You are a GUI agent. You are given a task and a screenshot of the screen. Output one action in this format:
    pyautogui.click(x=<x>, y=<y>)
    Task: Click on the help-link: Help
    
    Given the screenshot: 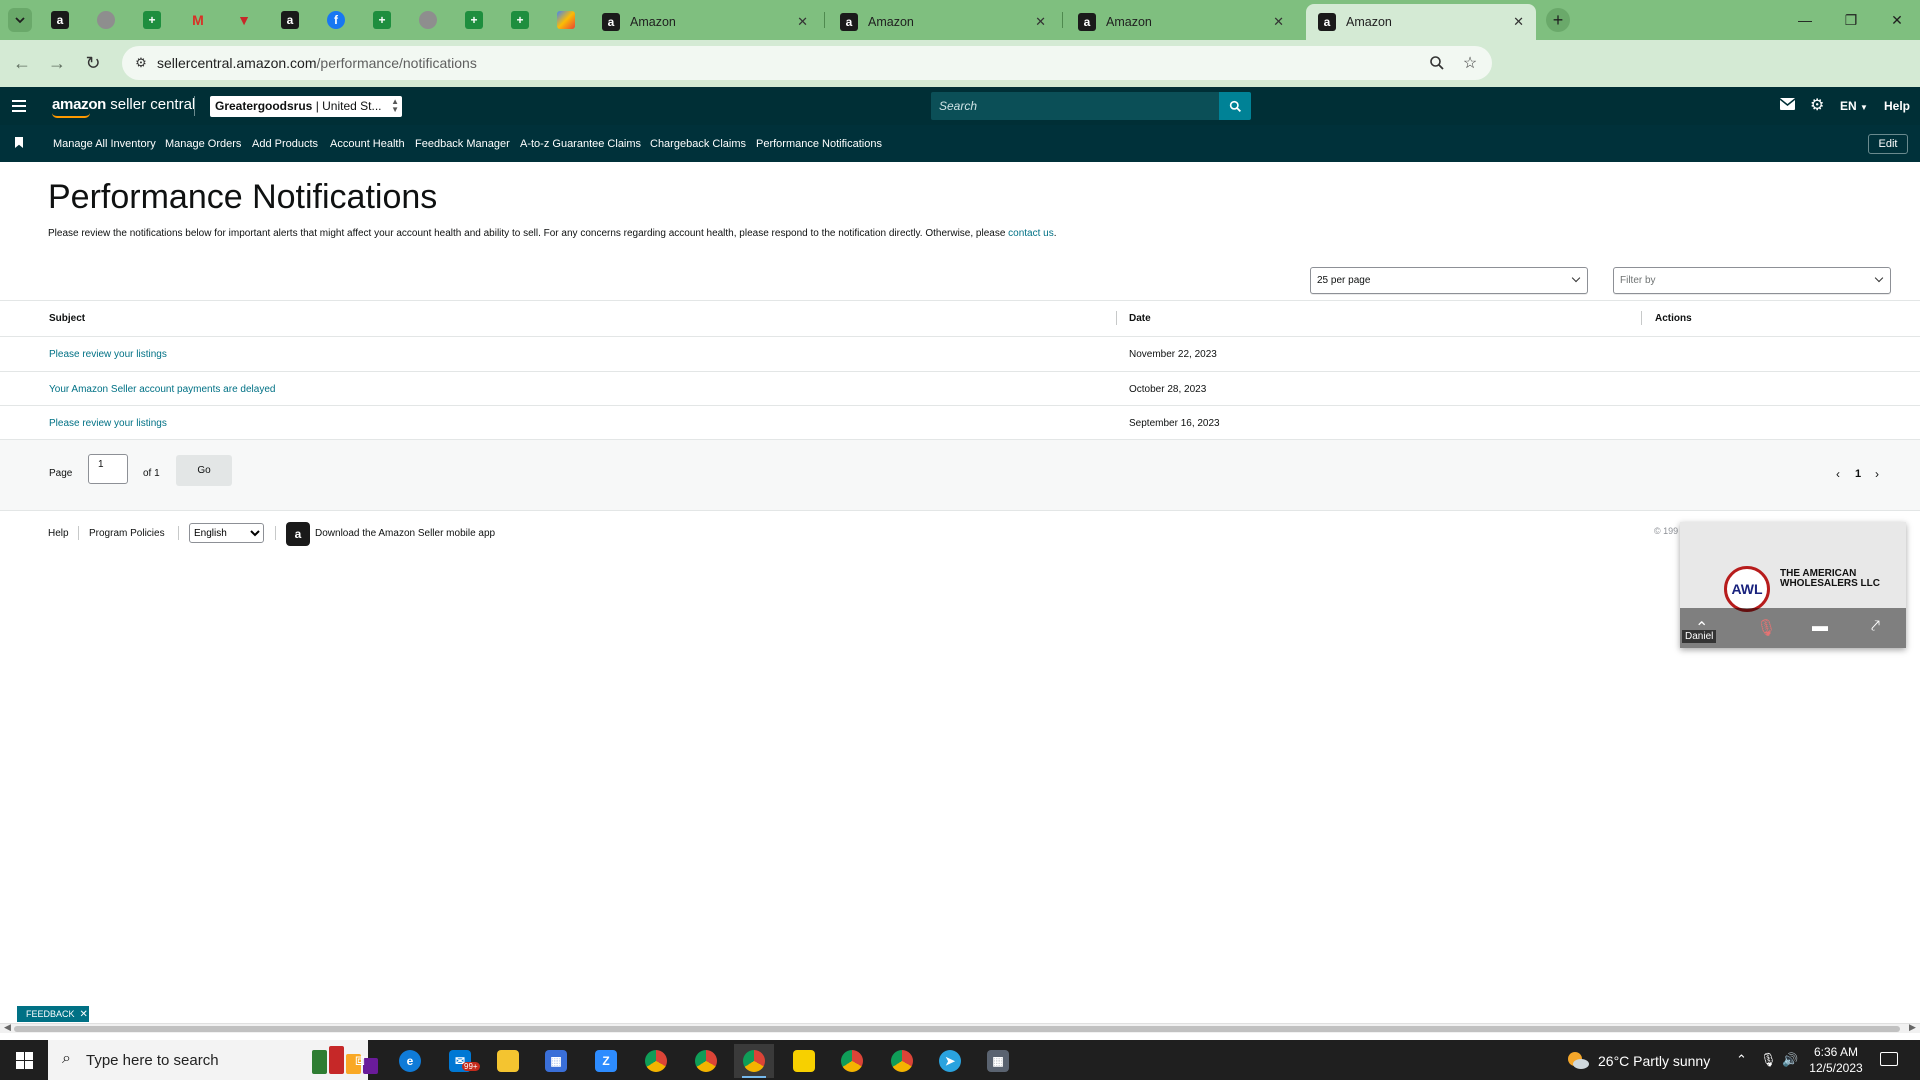 What is the action you would take?
    pyautogui.click(x=1897, y=106)
    